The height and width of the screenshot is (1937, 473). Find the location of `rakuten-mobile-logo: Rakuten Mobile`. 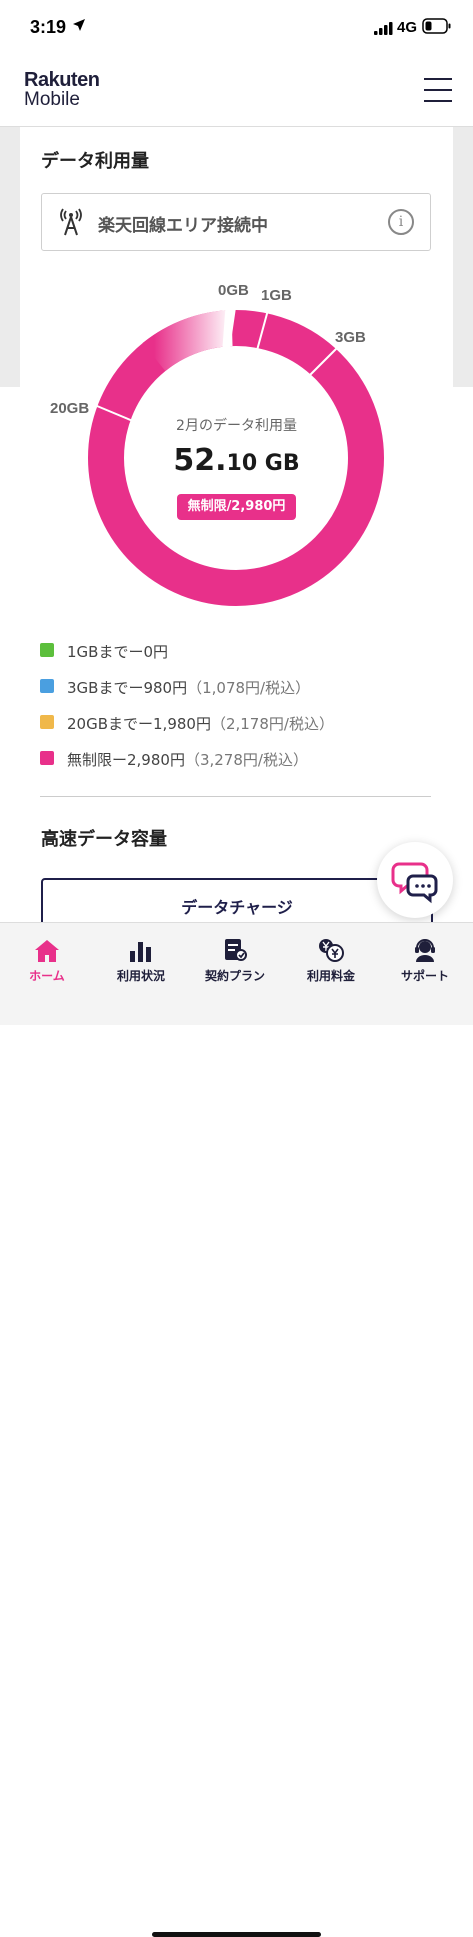

rakuten-mobile-logo: Rakuten Mobile is located at coordinates (62, 89).